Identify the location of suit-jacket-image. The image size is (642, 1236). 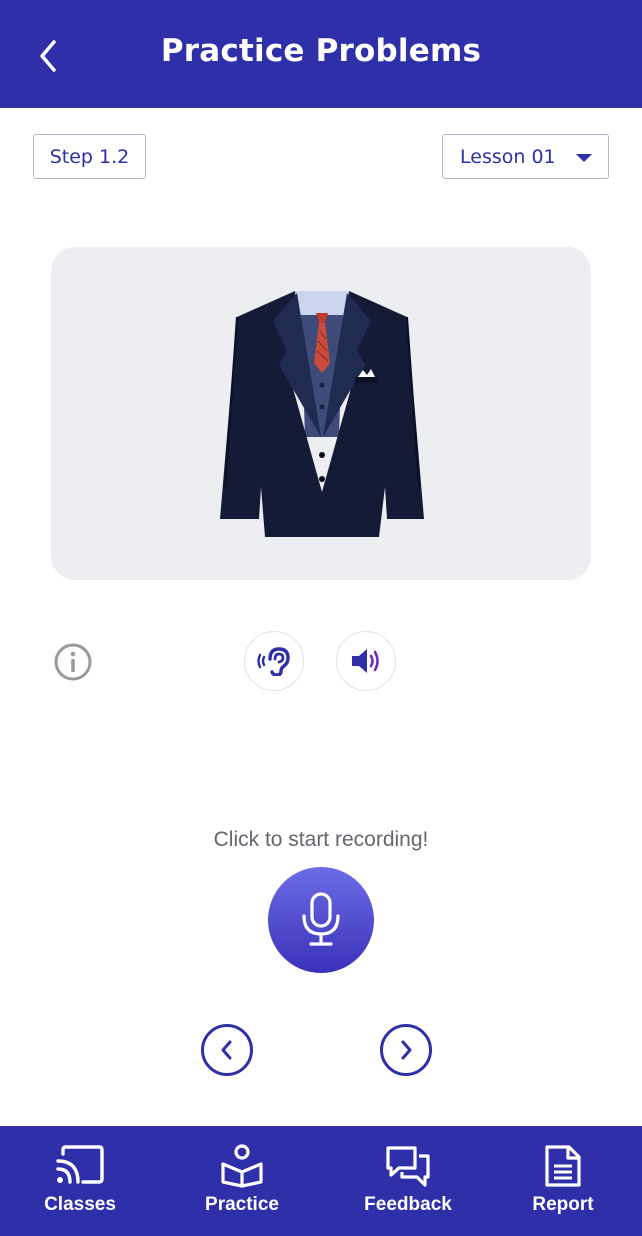
(322, 414).